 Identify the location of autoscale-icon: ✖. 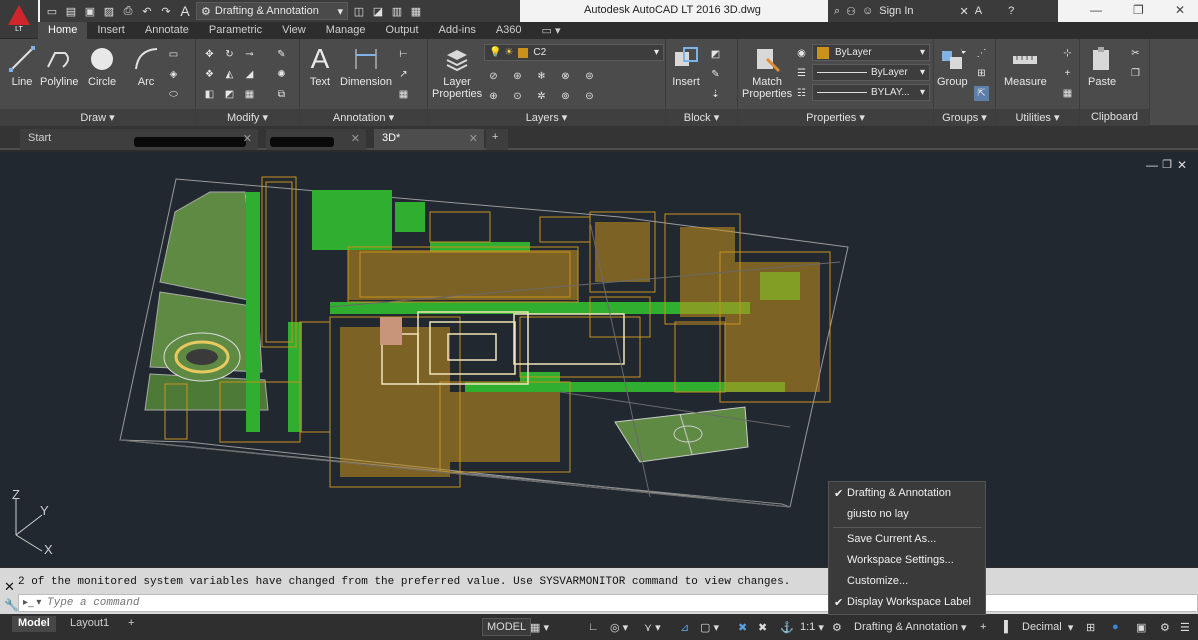
(762, 627).